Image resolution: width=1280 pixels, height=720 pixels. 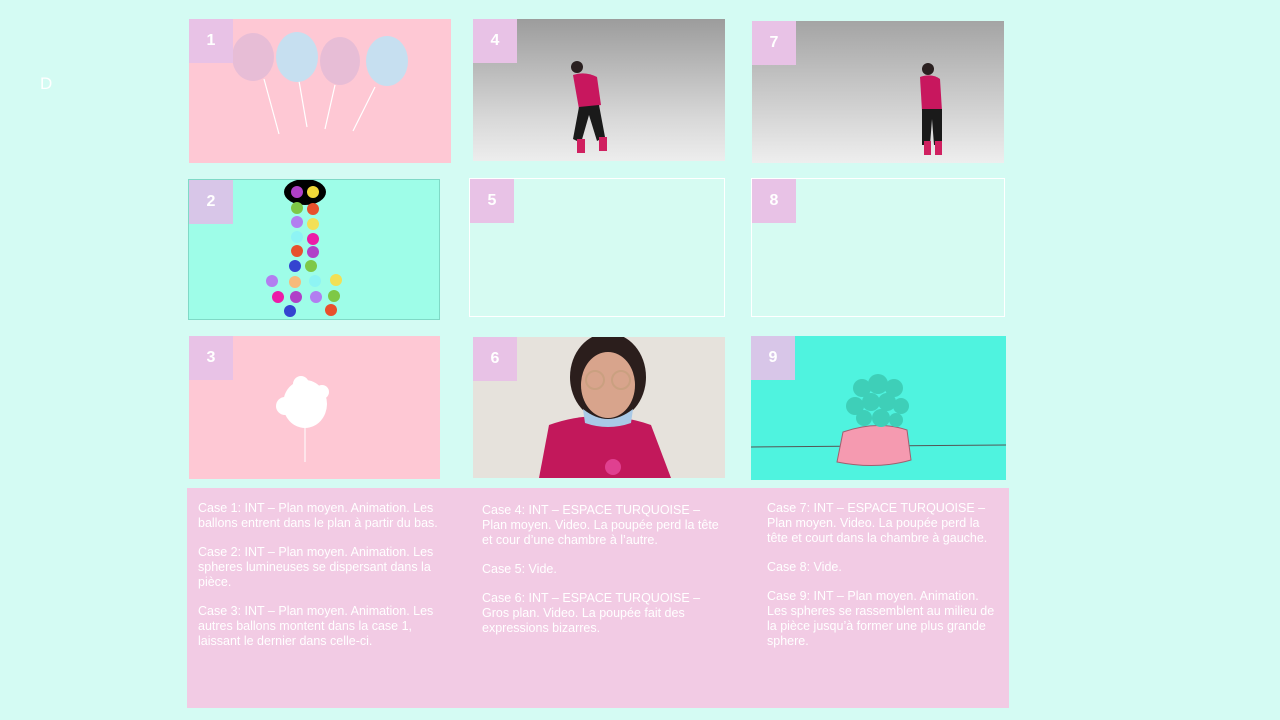 I want to click on panel-6: 6, so click(x=599, y=407).